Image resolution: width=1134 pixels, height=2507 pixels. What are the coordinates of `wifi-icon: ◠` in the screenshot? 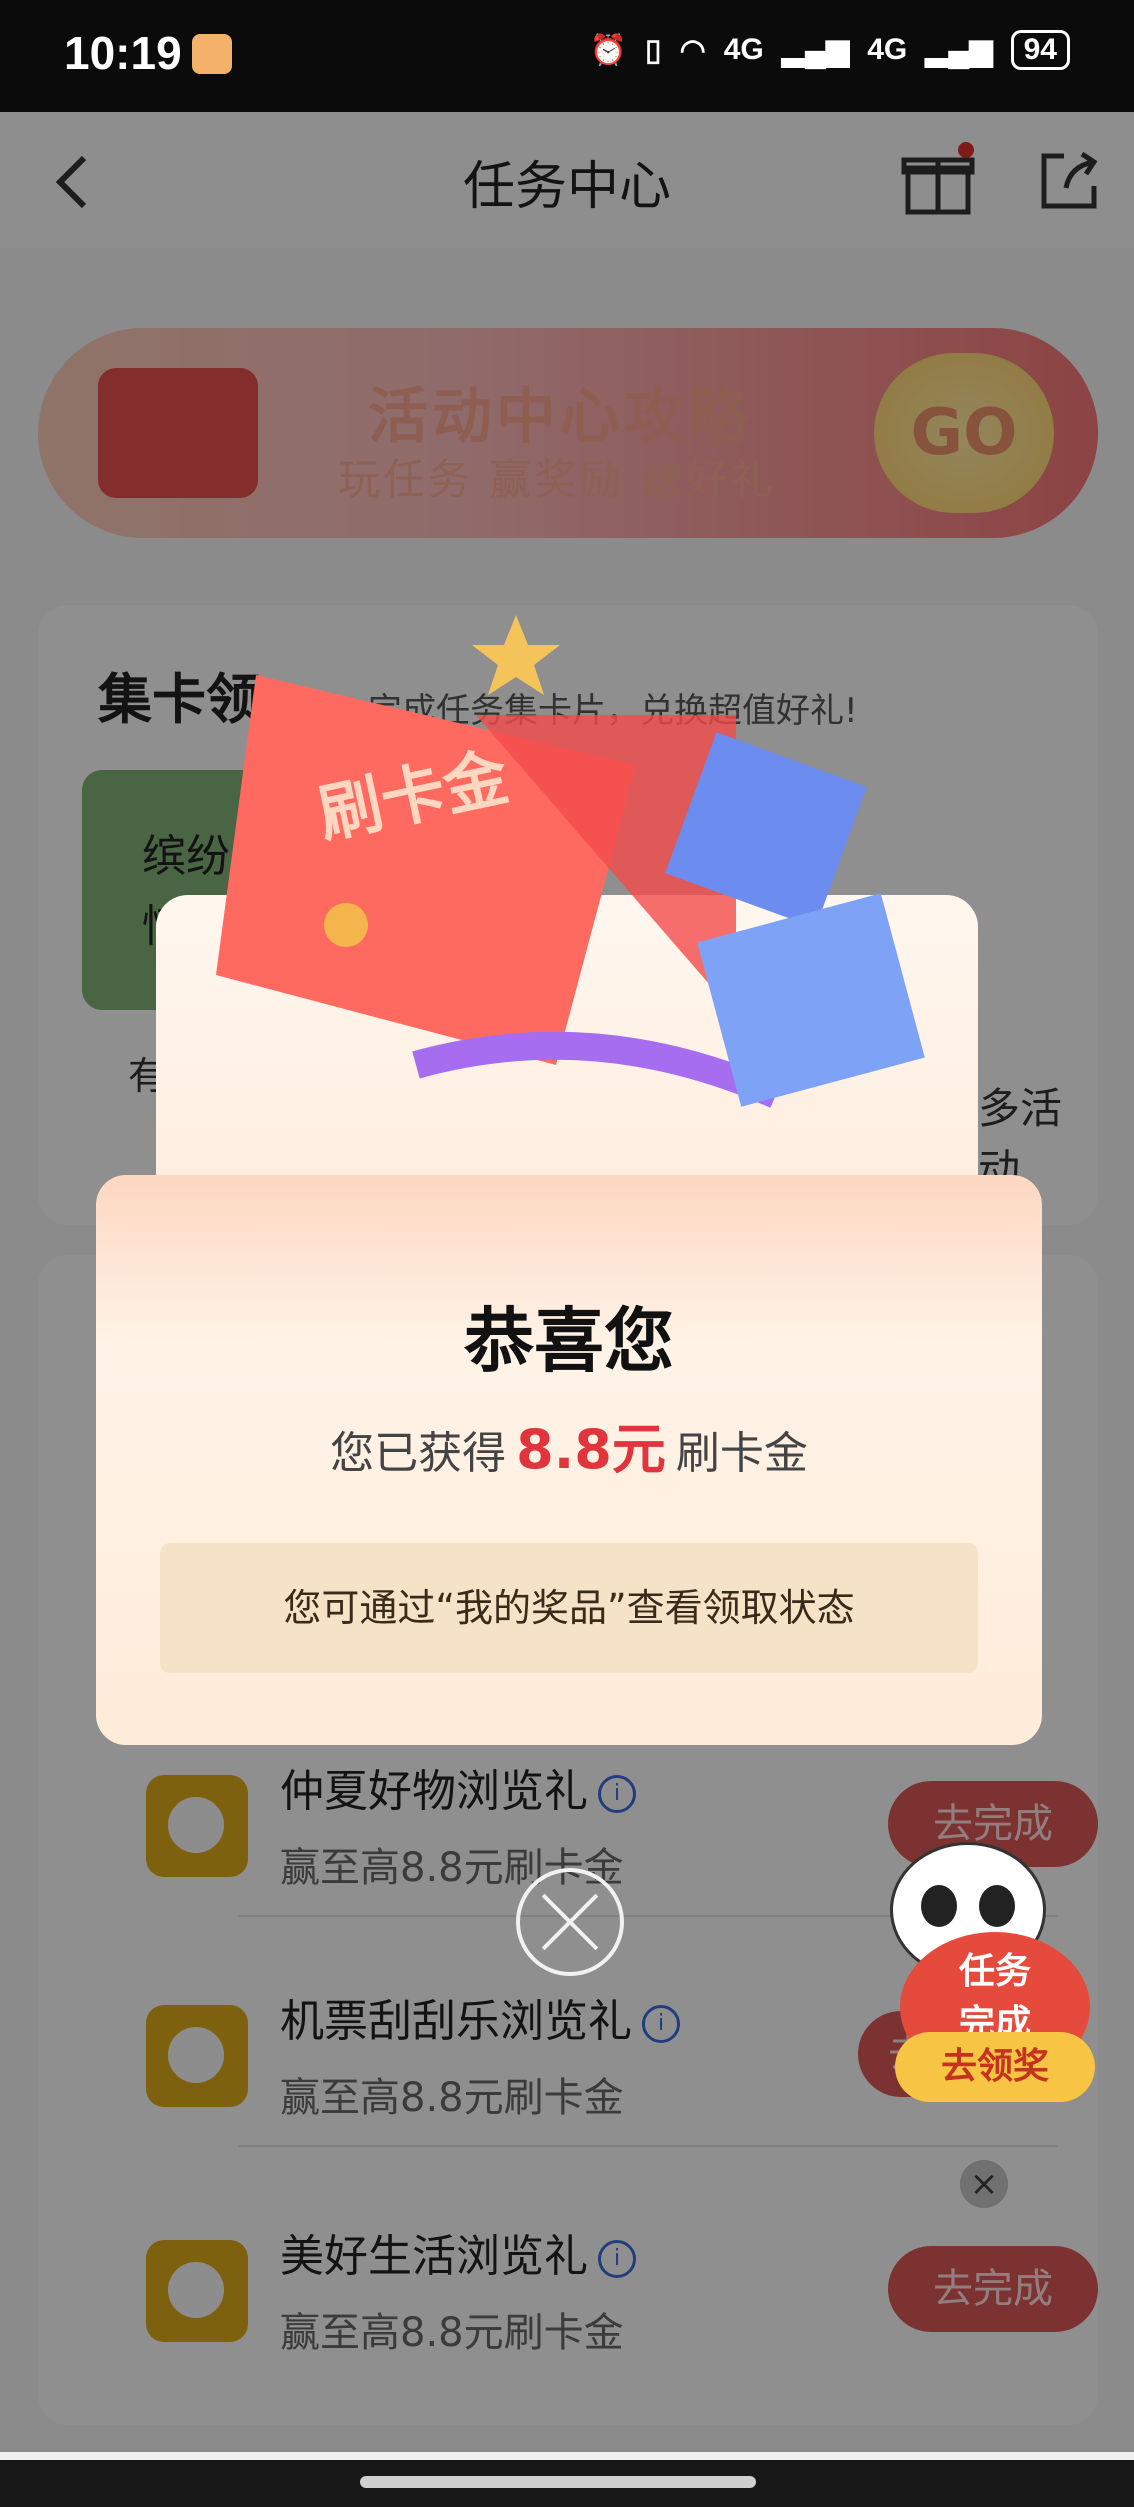 It's located at (692, 50).